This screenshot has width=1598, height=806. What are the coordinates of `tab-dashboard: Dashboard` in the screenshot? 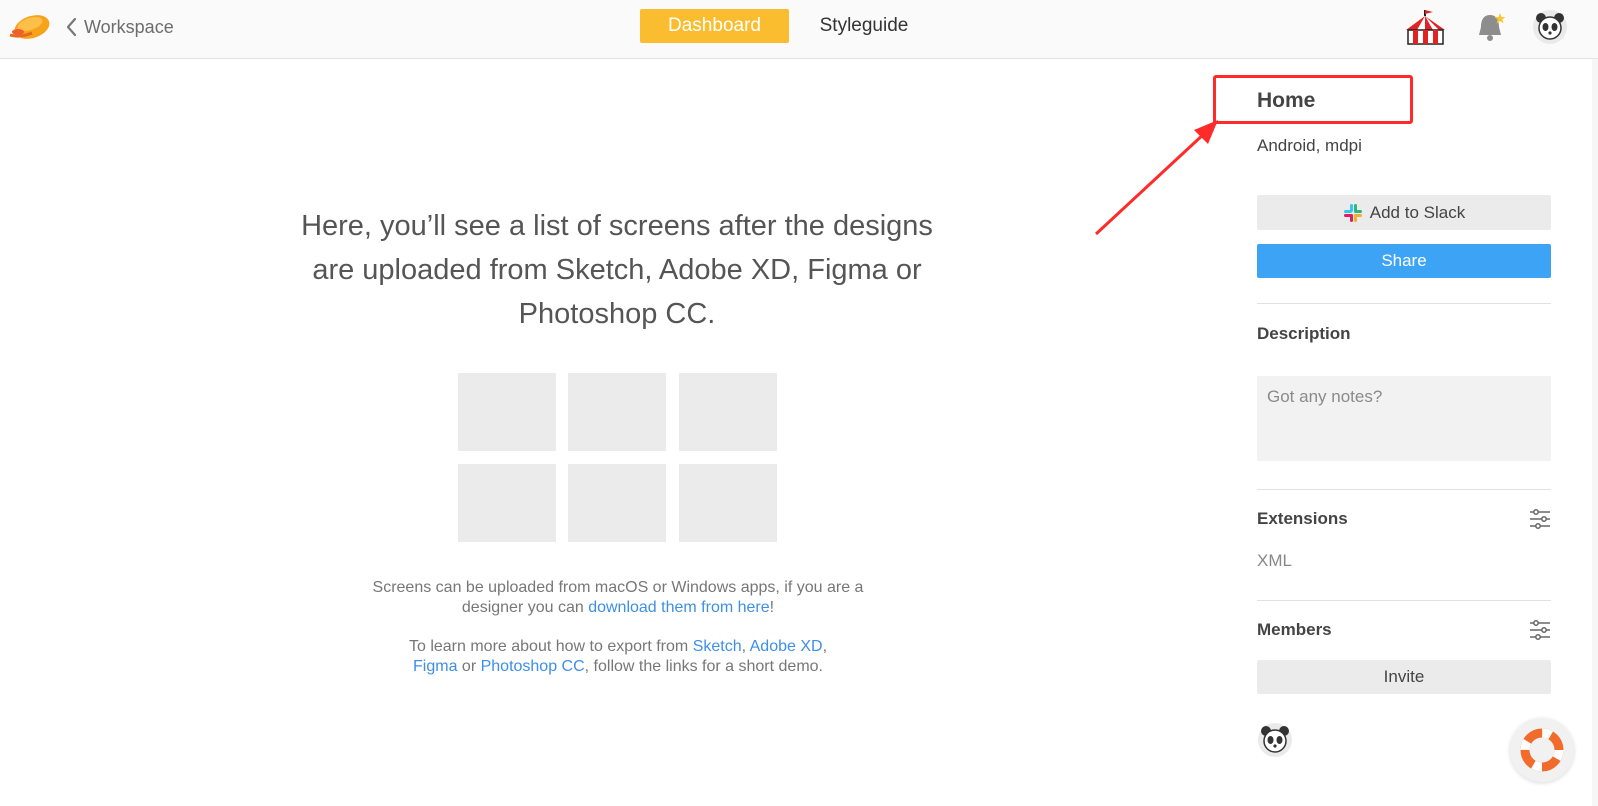 It's located at (714, 26).